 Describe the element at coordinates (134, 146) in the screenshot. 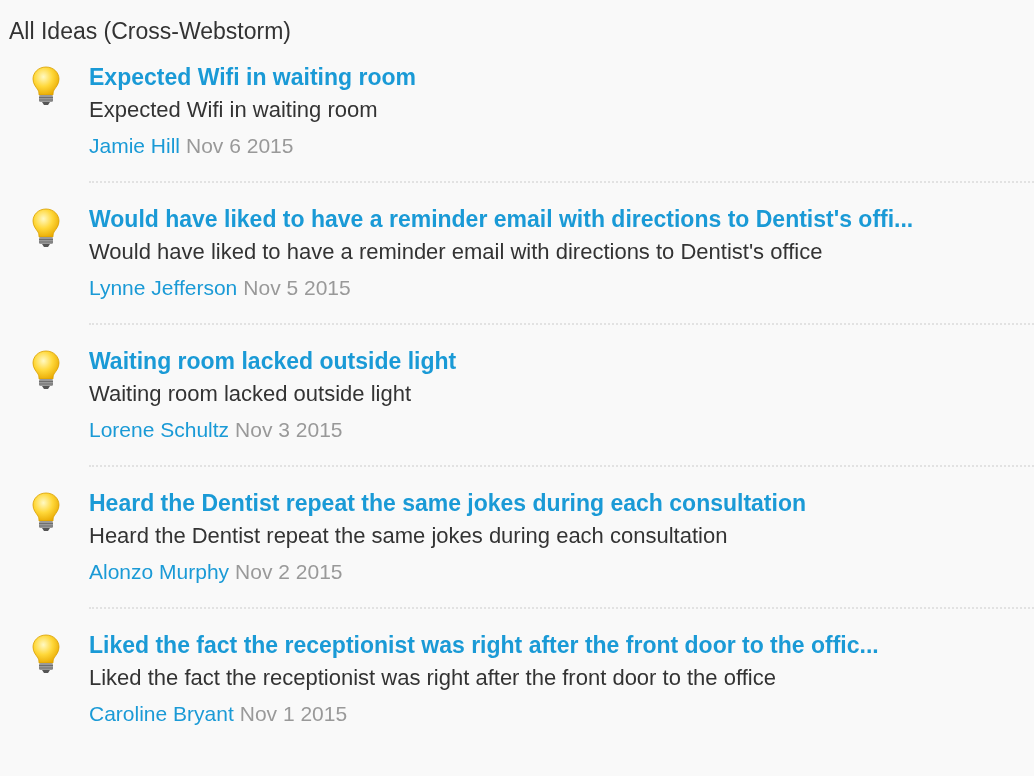

I see `author-link: Jamie Hill` at that location.